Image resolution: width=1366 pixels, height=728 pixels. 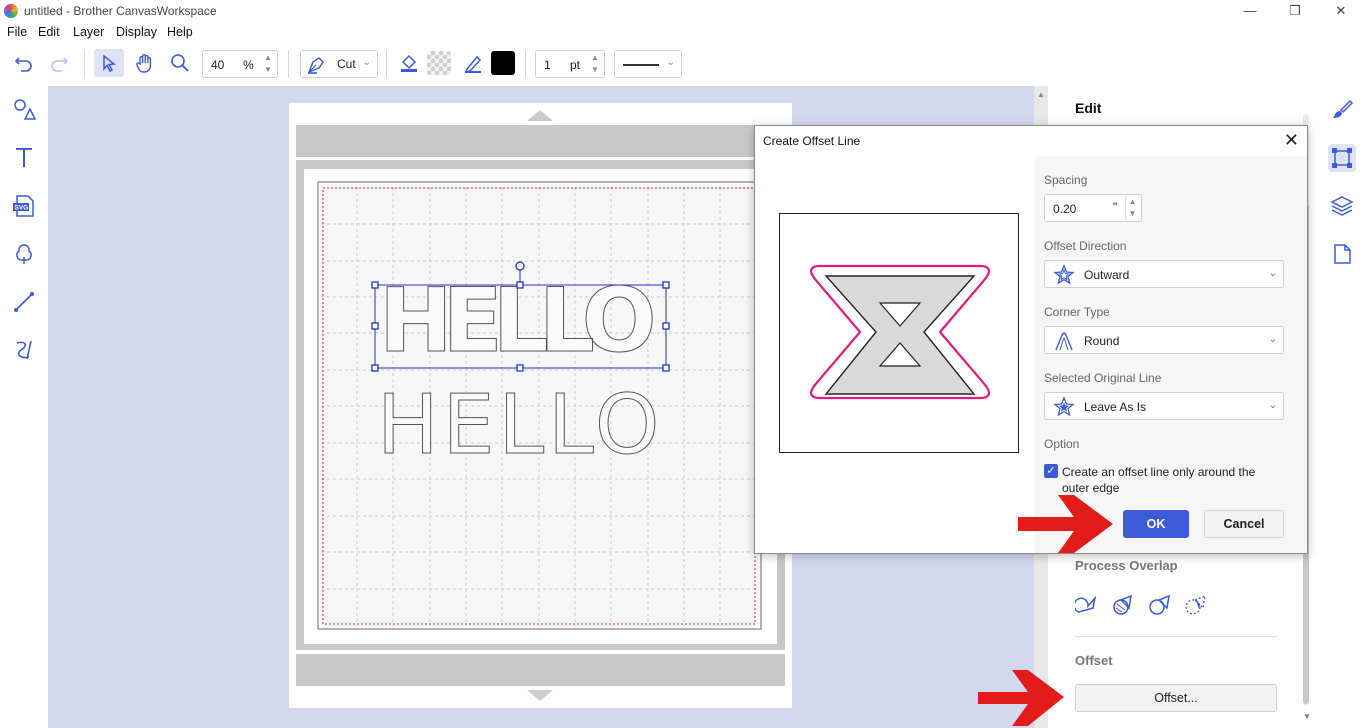 I want to click on corner-type-label: Corner Type, so click(x=1077, y=312).